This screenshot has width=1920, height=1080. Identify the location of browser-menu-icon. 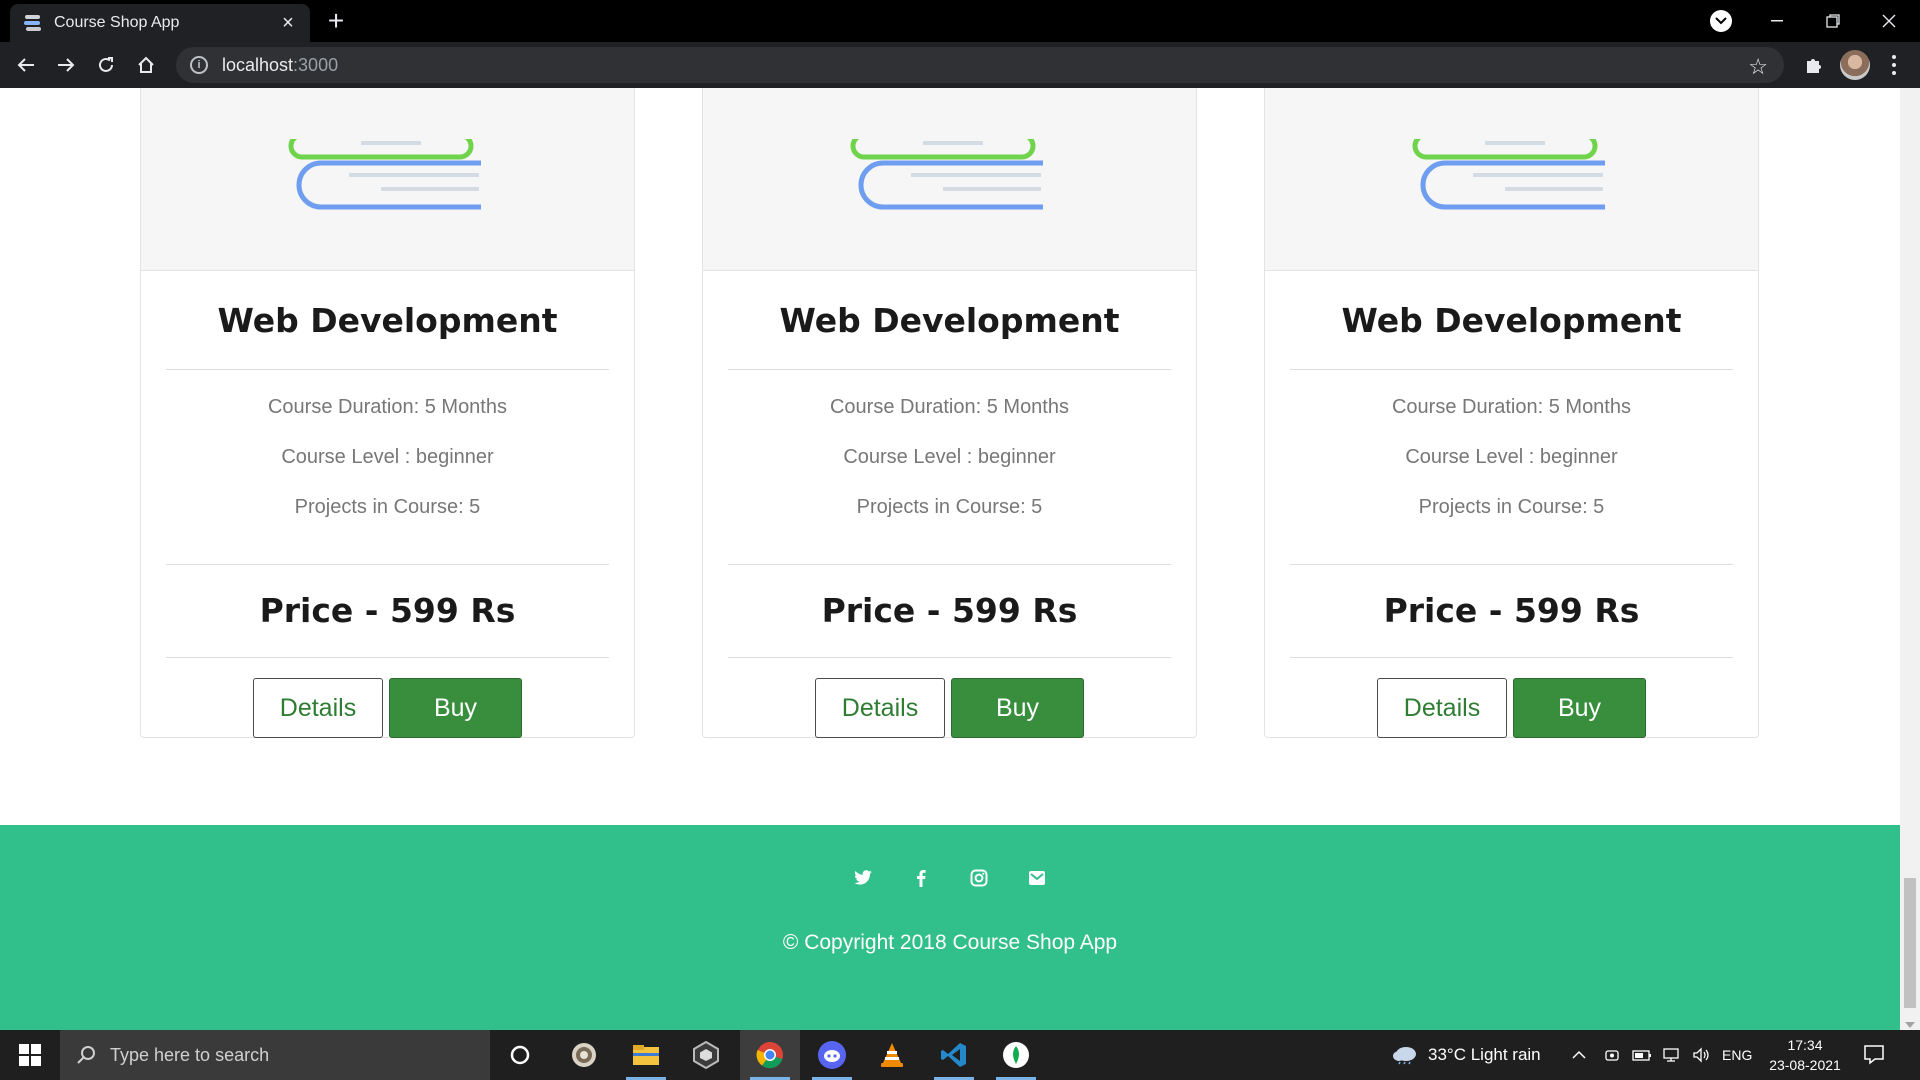
(1894, 65).